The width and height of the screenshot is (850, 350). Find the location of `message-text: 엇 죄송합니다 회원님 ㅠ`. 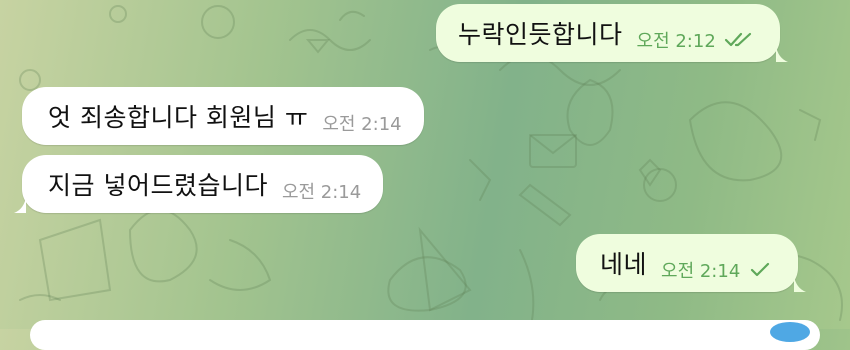

message-text: 엇 죄송합니다 회원님 ㅠ is located at coordinates (178, 117).